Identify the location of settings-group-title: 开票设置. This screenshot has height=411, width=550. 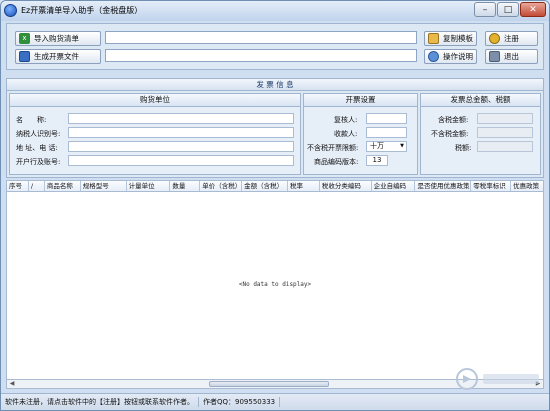
(360, 100).